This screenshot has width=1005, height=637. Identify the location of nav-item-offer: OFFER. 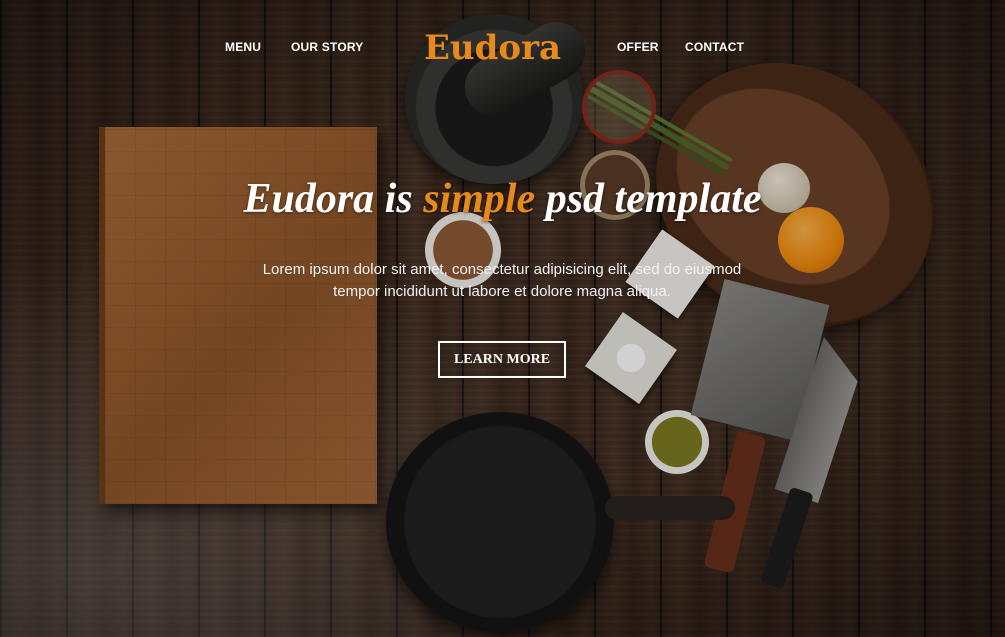
(638, 47).